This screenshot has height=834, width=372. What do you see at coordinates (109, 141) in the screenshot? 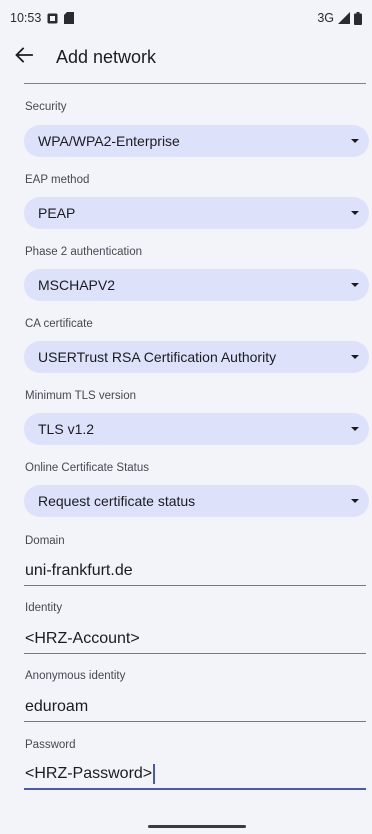
I see `security-value: WPA/WPA2-Enterprise` at bounding box center [109, 141].